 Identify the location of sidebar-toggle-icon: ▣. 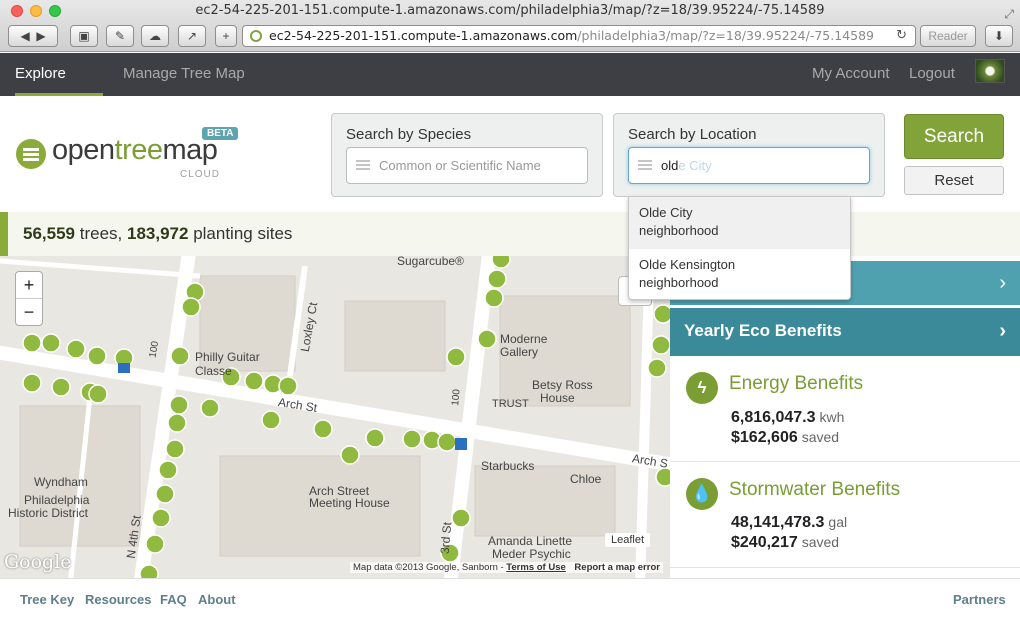
(84, 36).